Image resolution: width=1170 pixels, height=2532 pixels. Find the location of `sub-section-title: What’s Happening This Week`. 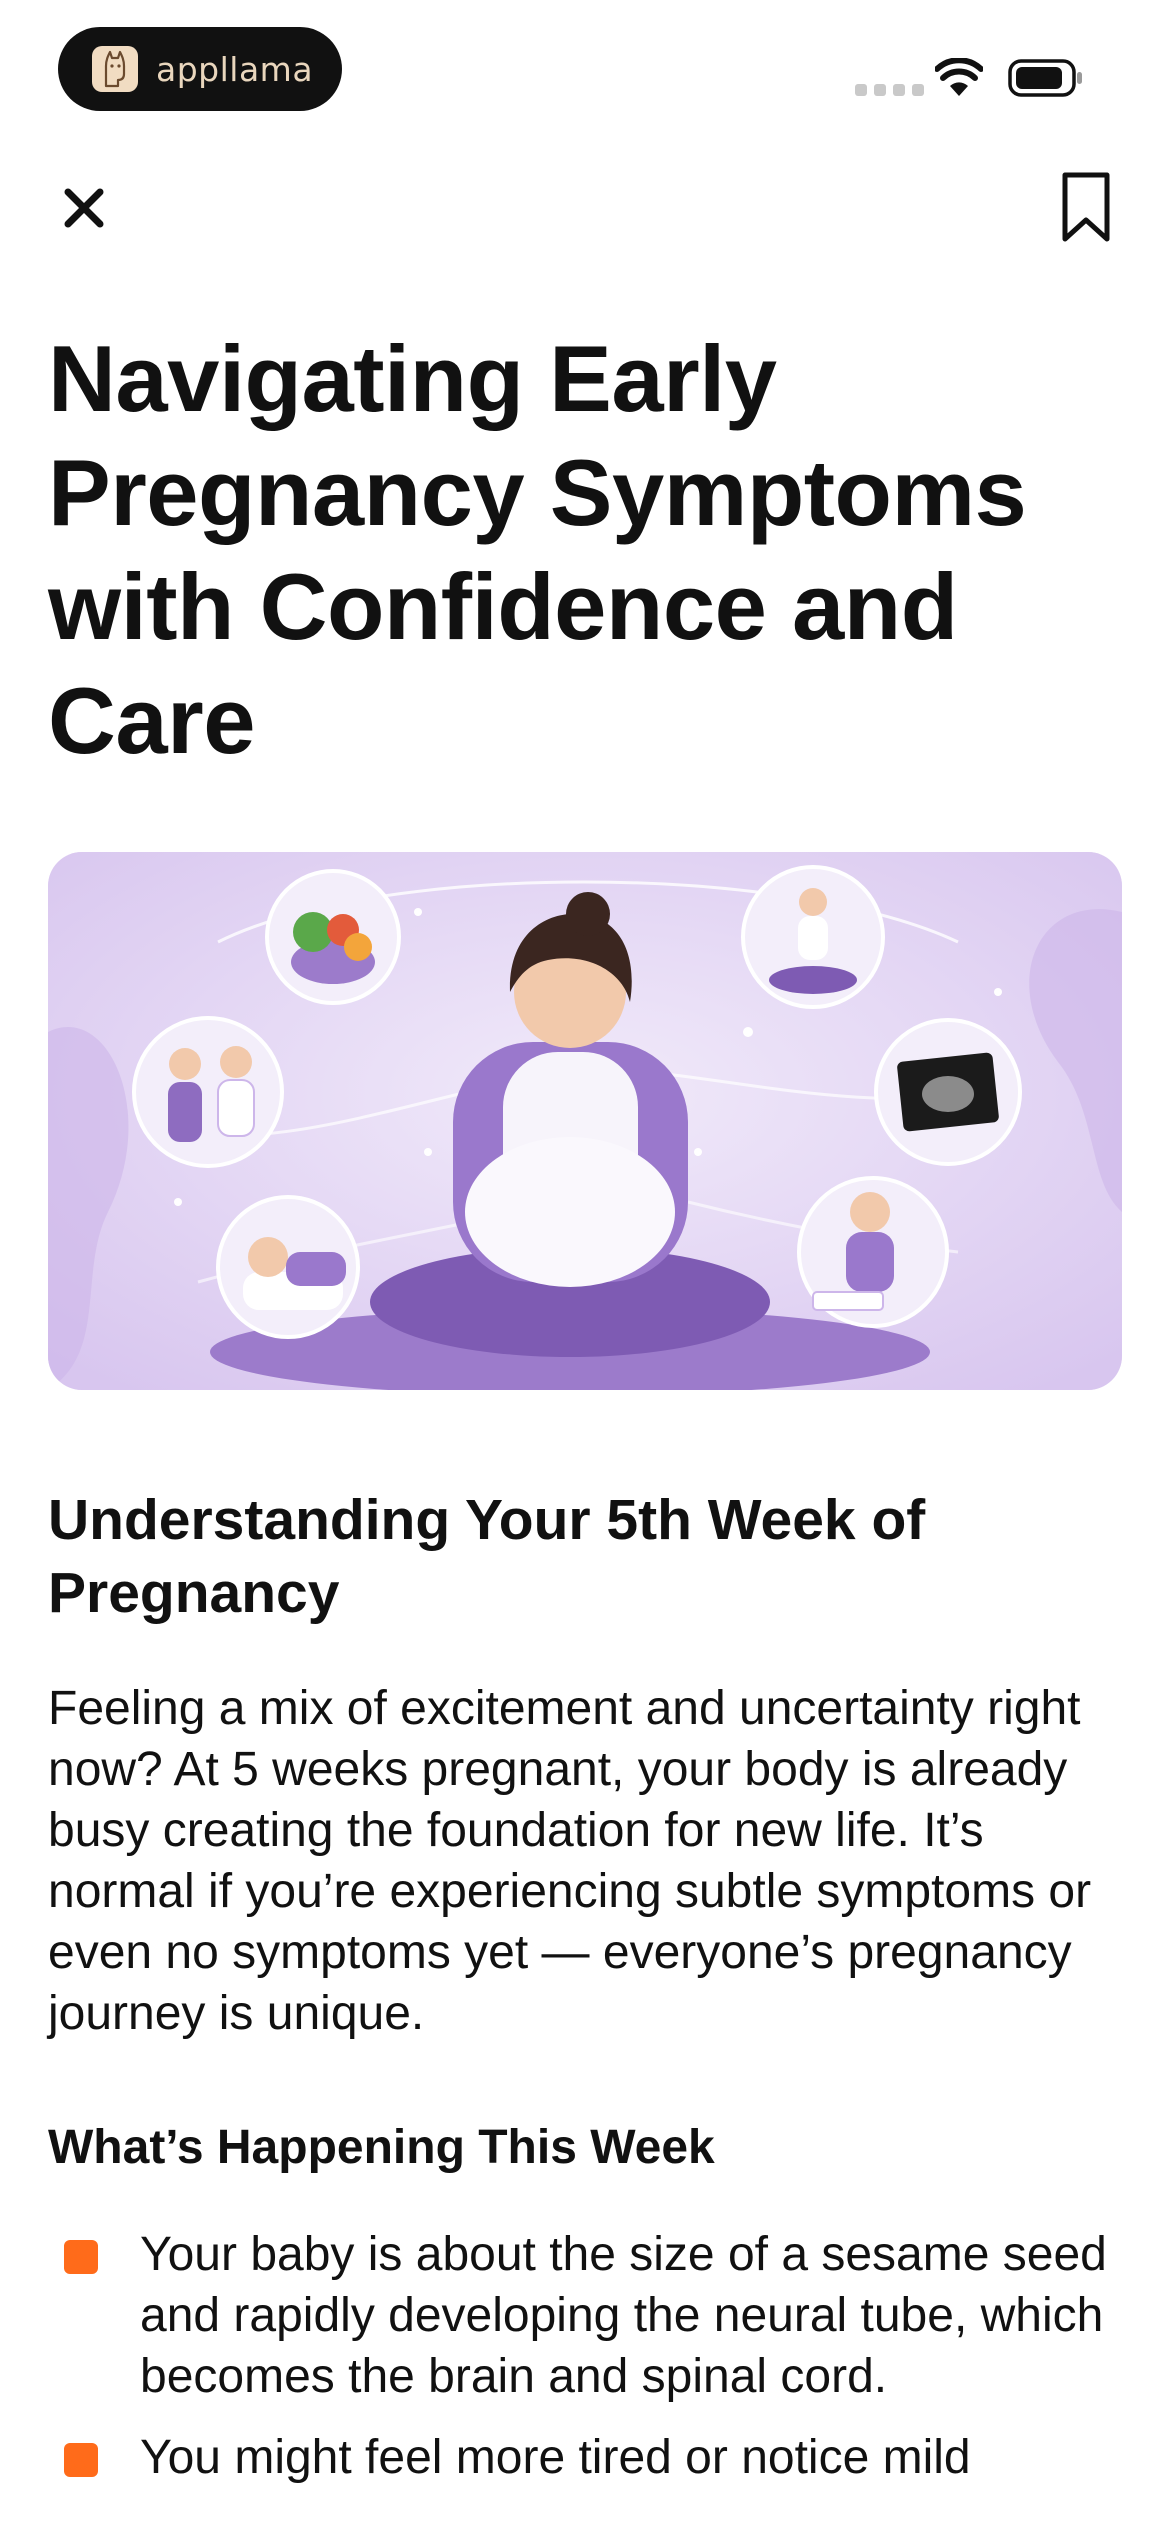

sub-section-title: What’s Happening This Week is located at coordinates (381, 2147).